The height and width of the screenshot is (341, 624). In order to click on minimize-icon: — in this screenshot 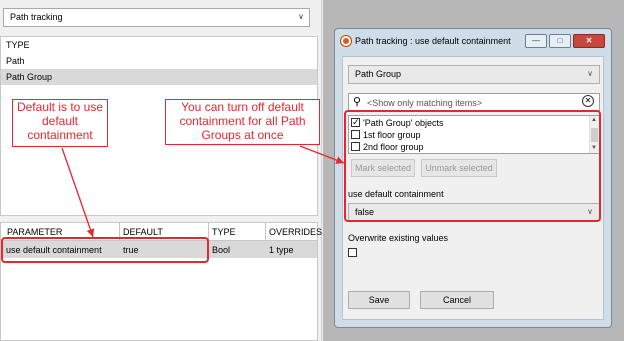, I will do `click(536, 41)`.